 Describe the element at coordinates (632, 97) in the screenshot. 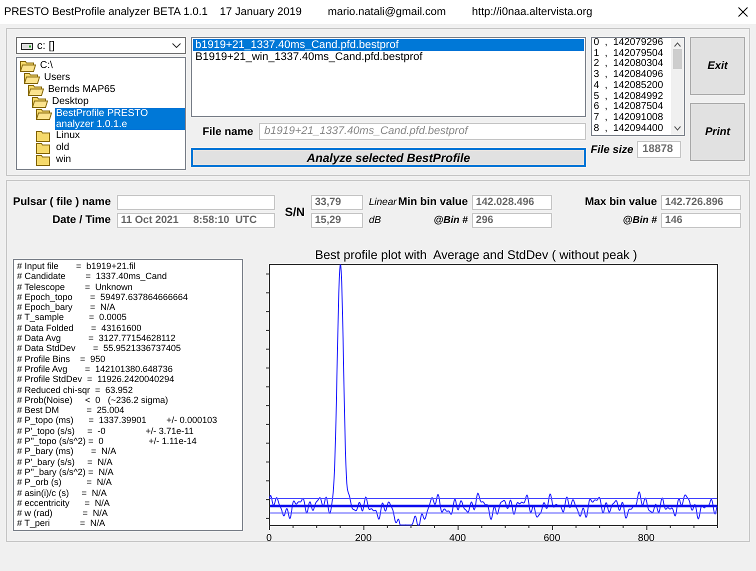

I see `bin-list-item: 5 , 142084992` at that location.